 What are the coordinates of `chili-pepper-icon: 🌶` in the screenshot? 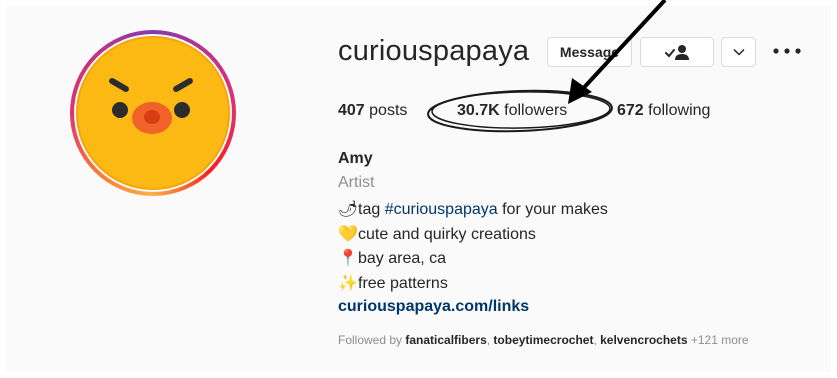 It's located at (348, 209).